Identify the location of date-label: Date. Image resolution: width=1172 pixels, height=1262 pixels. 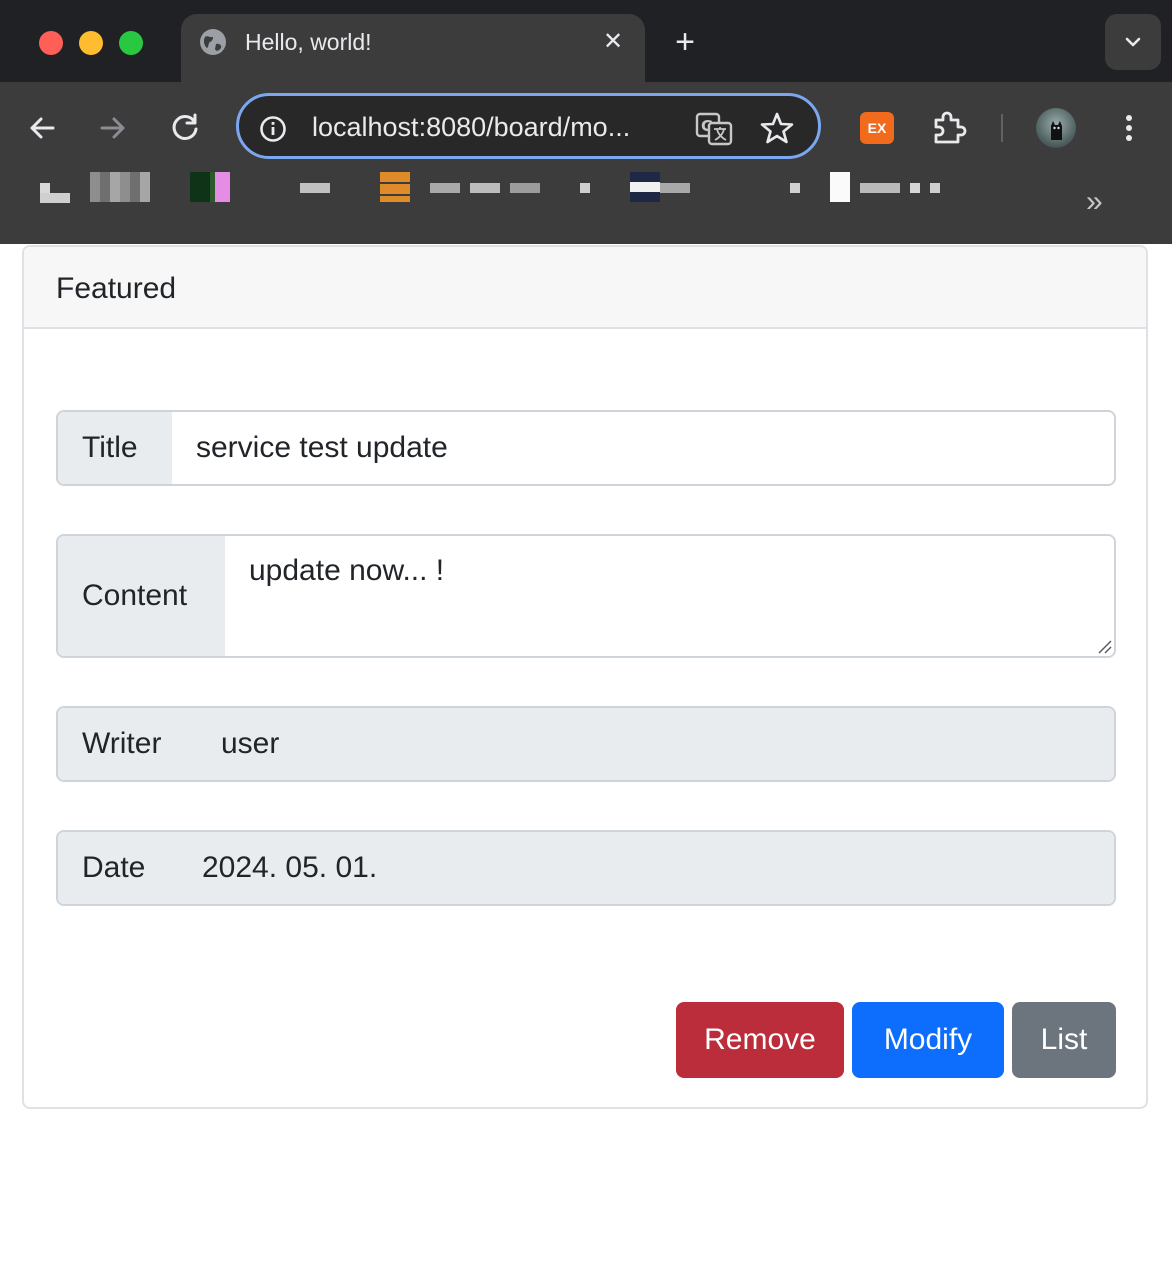
(119, 868).